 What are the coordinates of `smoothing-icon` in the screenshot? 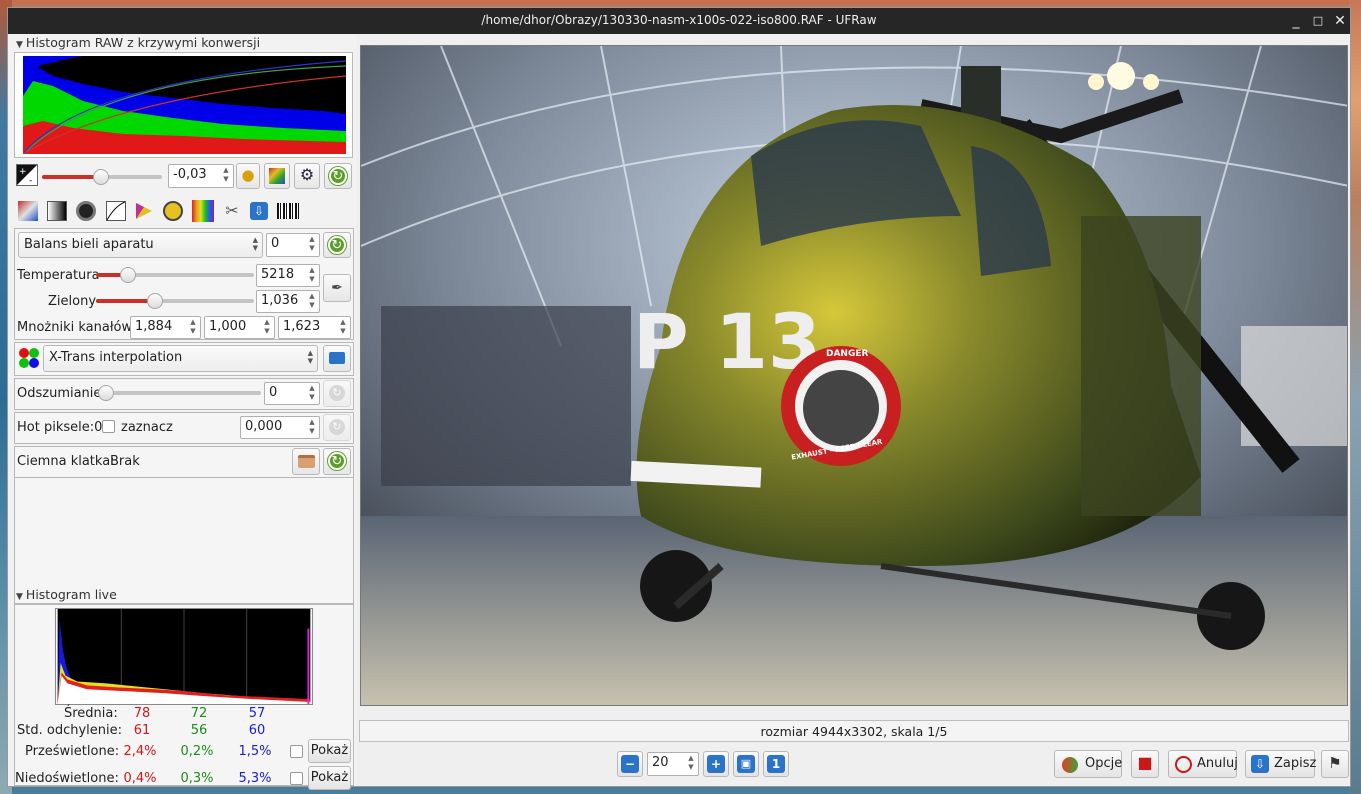 It's located at (337, 358).